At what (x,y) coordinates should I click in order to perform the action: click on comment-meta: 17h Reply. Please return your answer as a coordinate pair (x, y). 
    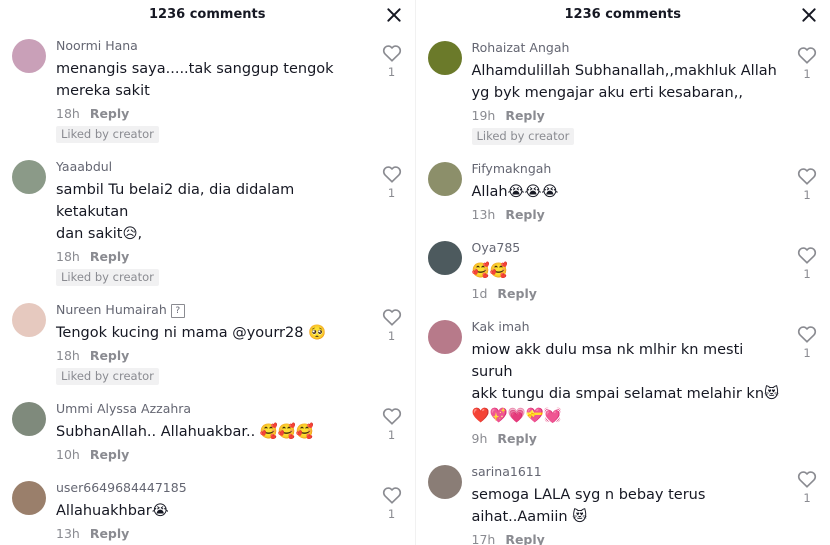
    Looking at the image, I should click on (627, 538).